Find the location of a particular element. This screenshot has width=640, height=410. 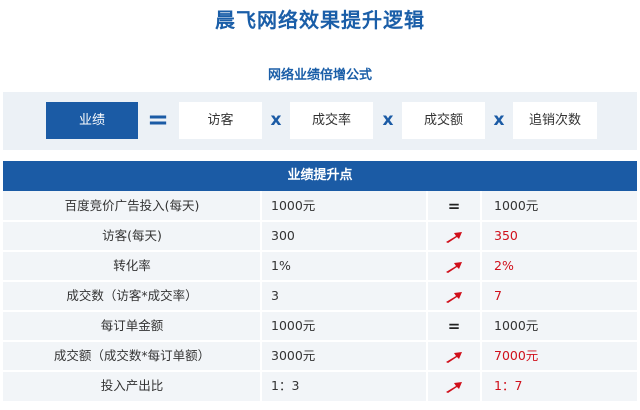

table-row: 访客(每天) 300 350 is located at coordinates (320, 236).